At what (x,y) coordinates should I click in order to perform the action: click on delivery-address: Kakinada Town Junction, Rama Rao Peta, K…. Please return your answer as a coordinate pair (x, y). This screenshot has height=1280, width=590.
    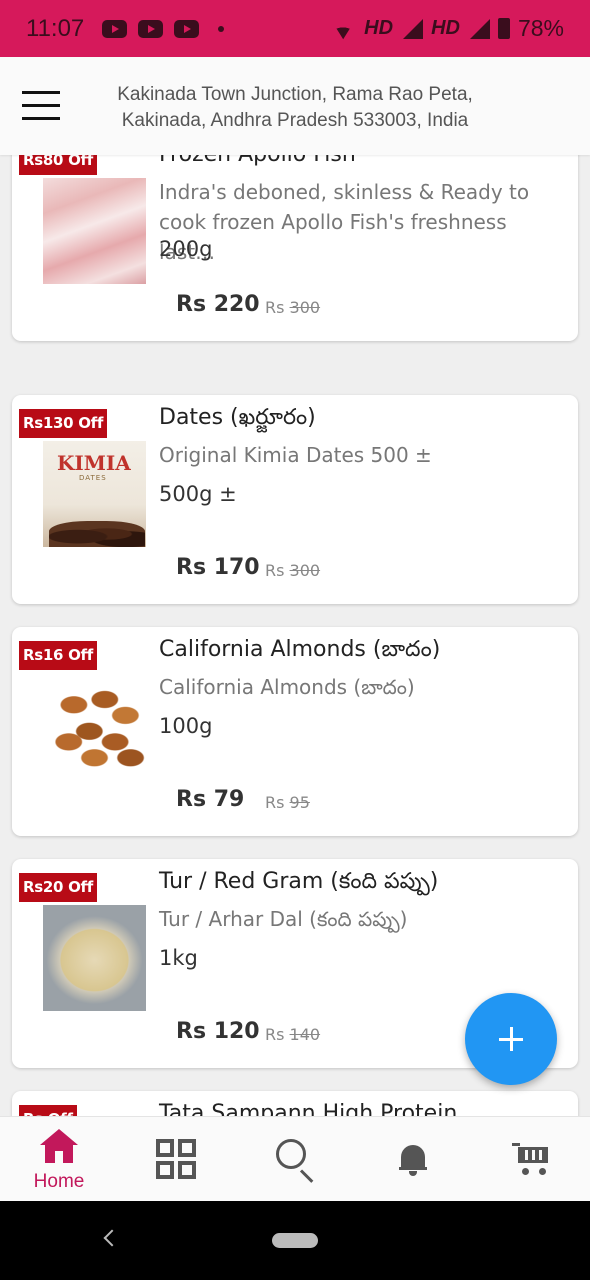
    Looking at the image, I should click on (295, 108).